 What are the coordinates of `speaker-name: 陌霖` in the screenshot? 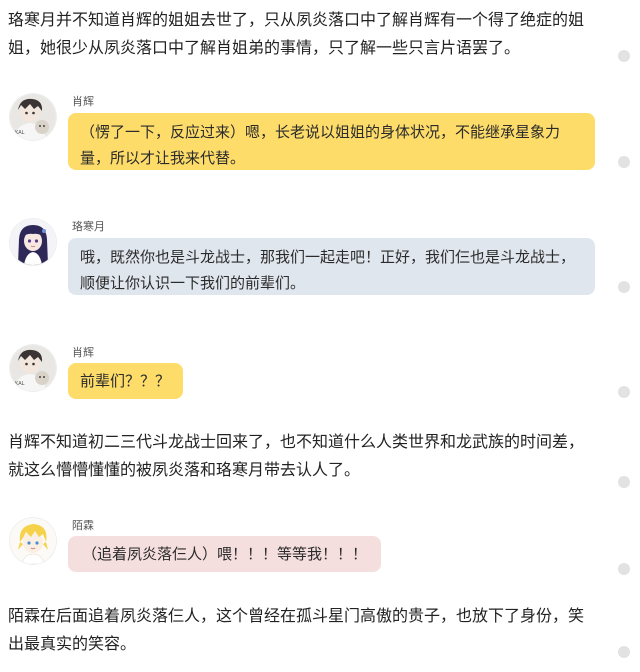 It's located at (83, 525).